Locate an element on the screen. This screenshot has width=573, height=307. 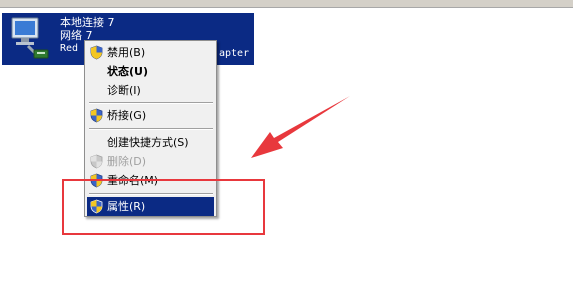
menu-item-label: 属性(R) is located at coordinates (126, 206).